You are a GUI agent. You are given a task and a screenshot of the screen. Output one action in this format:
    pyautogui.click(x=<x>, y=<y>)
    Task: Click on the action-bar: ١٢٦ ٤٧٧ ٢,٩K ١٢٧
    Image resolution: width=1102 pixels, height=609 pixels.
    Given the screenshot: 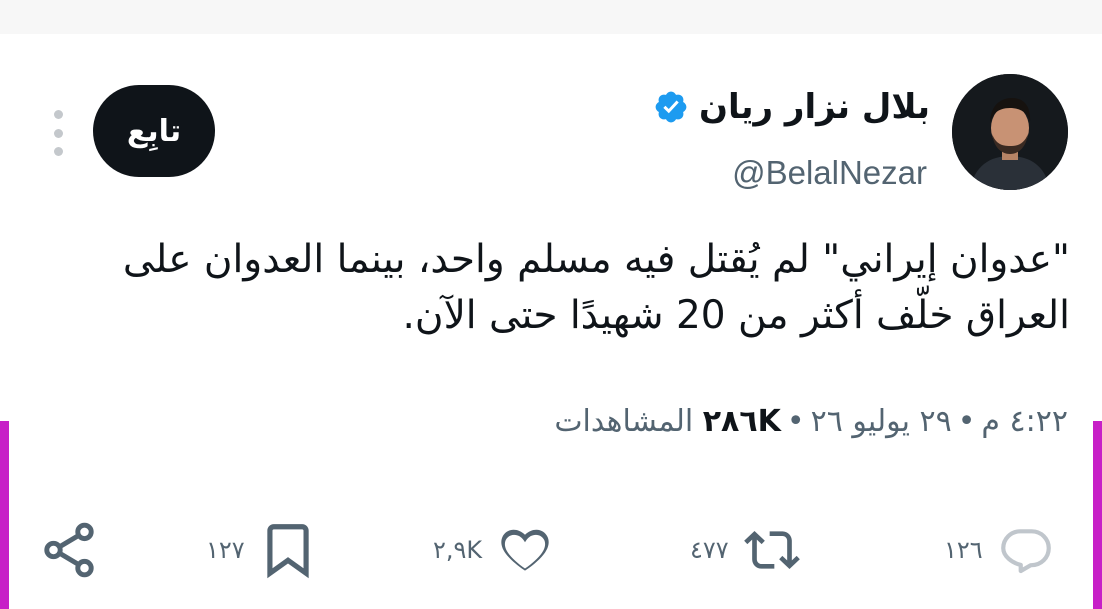 What is the action you would take?
    pyautogui.click(x=551, y=550)
    